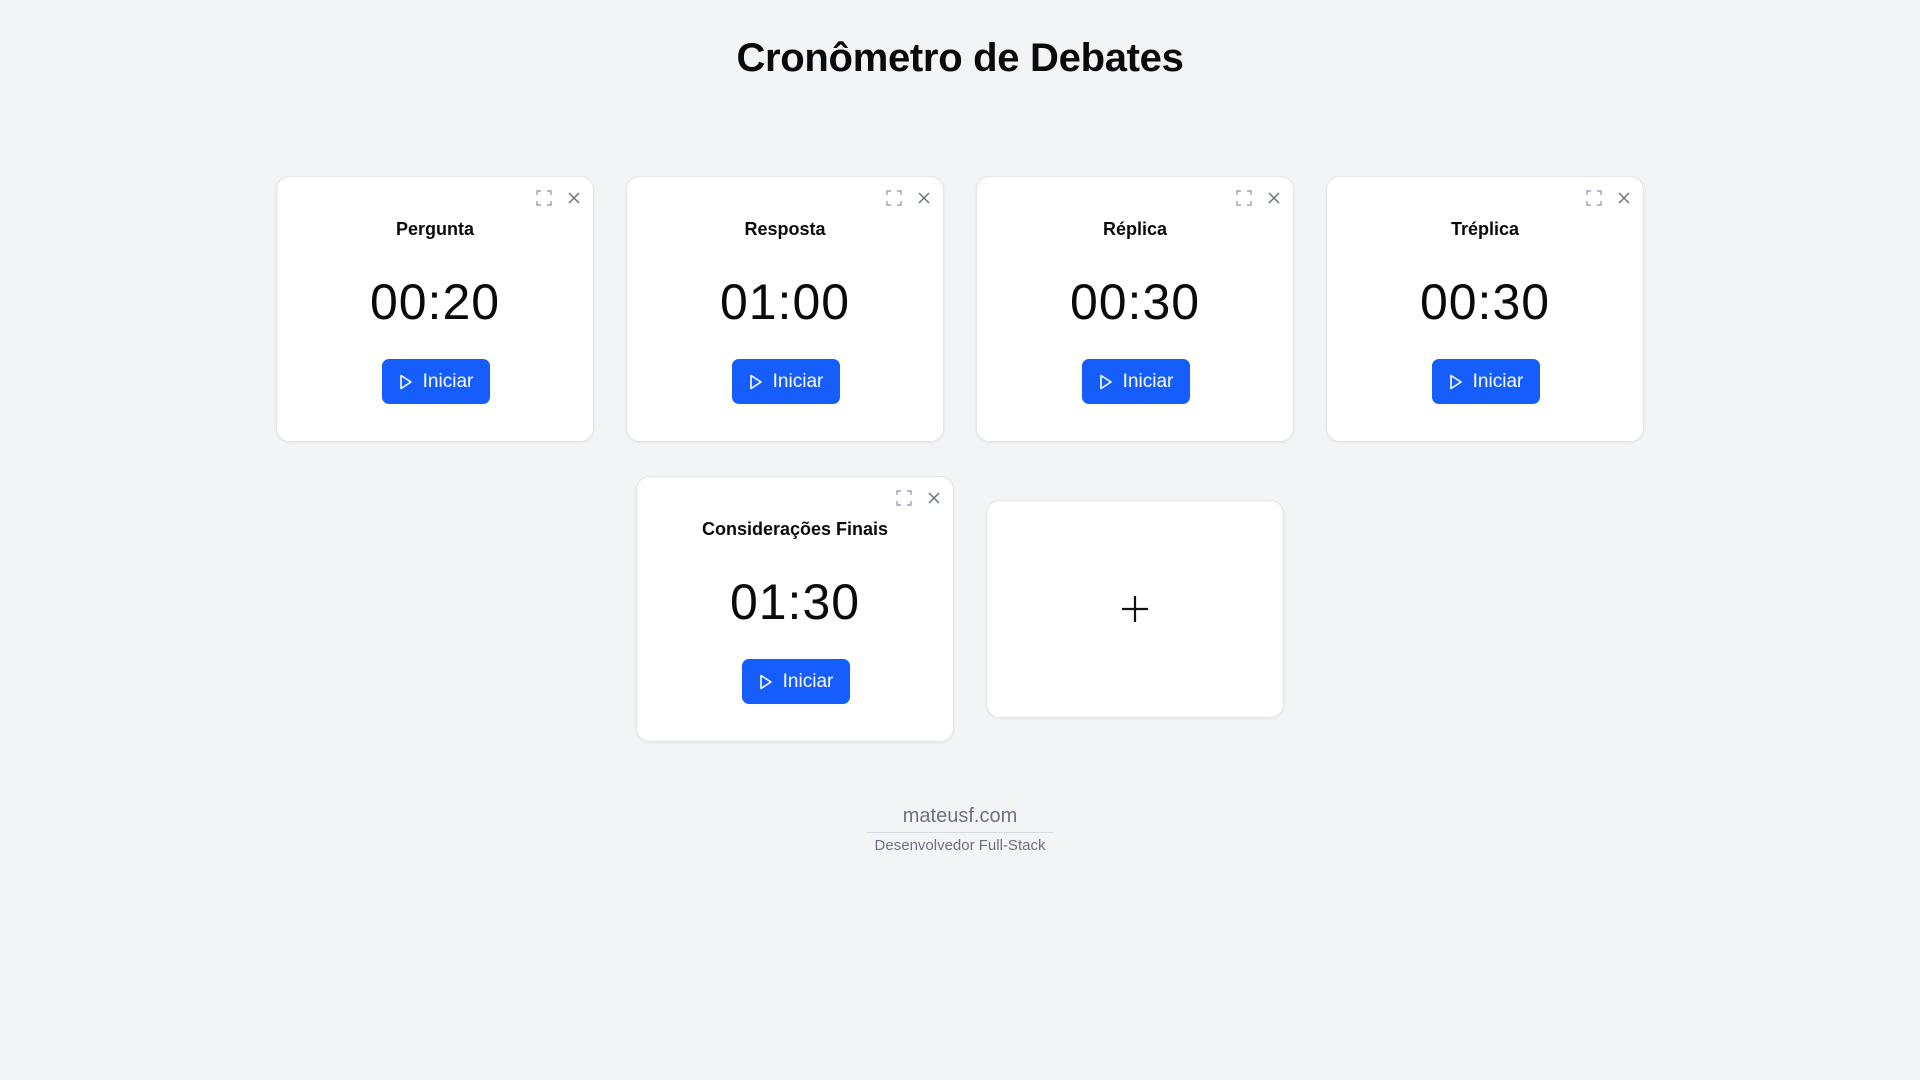  I want to click on timer-display: 01:30, so click(795, 602).